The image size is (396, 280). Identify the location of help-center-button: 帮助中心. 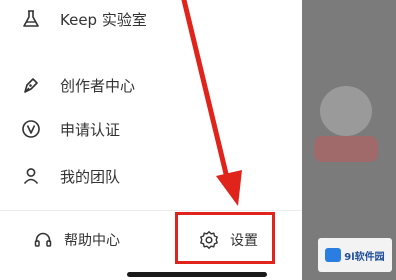
(76, 240).